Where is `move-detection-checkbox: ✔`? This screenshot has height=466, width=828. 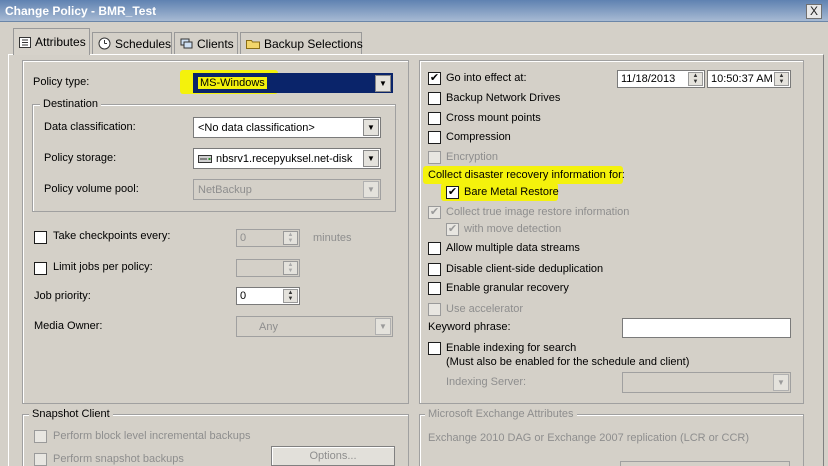 move-detection-checkbox: ✔ is located at coordinates (452, 229).